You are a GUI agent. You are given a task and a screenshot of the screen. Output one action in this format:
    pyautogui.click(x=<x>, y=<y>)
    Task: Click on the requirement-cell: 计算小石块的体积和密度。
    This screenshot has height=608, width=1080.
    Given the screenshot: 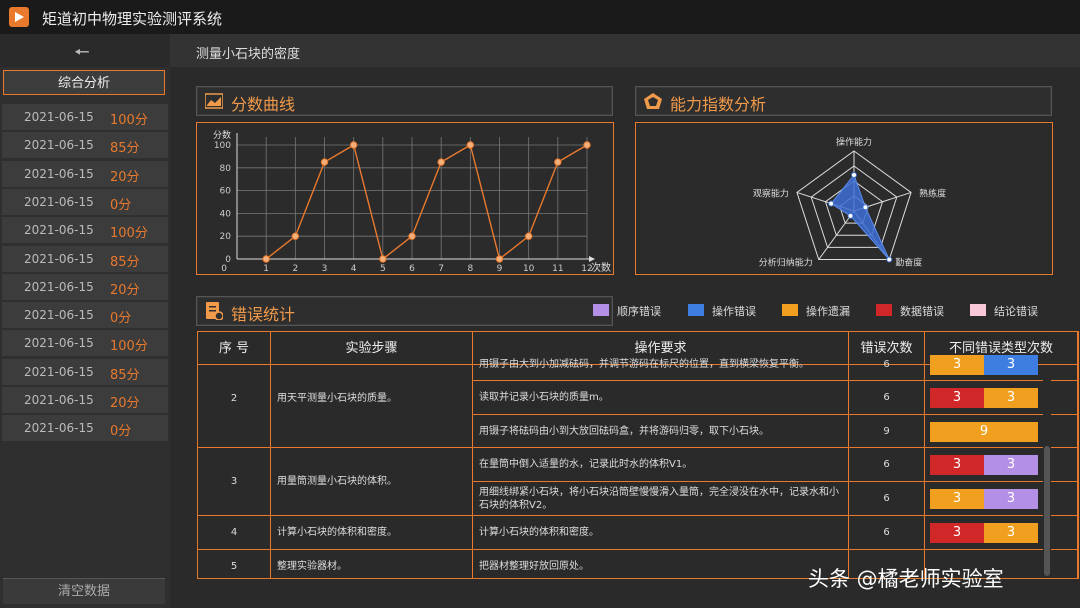 What is the action you would take?
    pyautogui.click(x=661, y=533)
    